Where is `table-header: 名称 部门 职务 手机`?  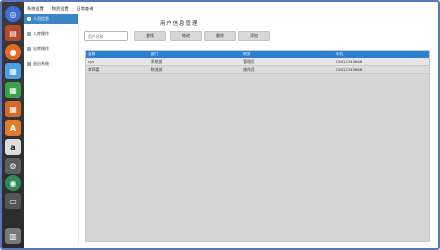 table-header: 名称 部门 职务 手机 is located at coordinates (257, 54).